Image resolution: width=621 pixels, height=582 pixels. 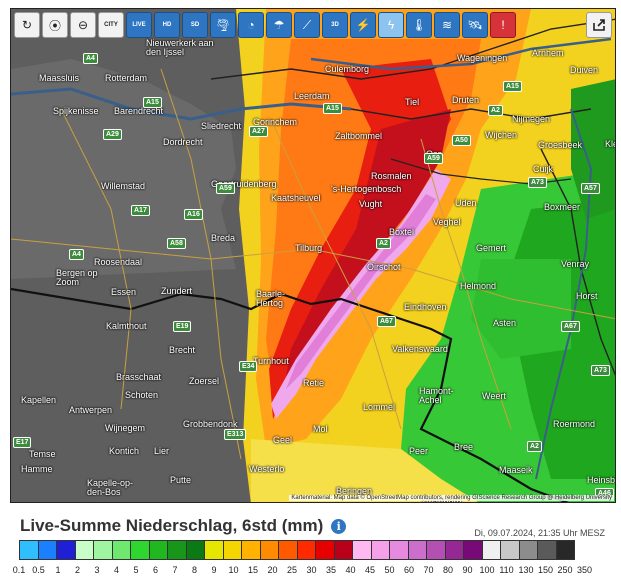 I want to click on gauge-icon: ◔, so click(x=251, y=25).